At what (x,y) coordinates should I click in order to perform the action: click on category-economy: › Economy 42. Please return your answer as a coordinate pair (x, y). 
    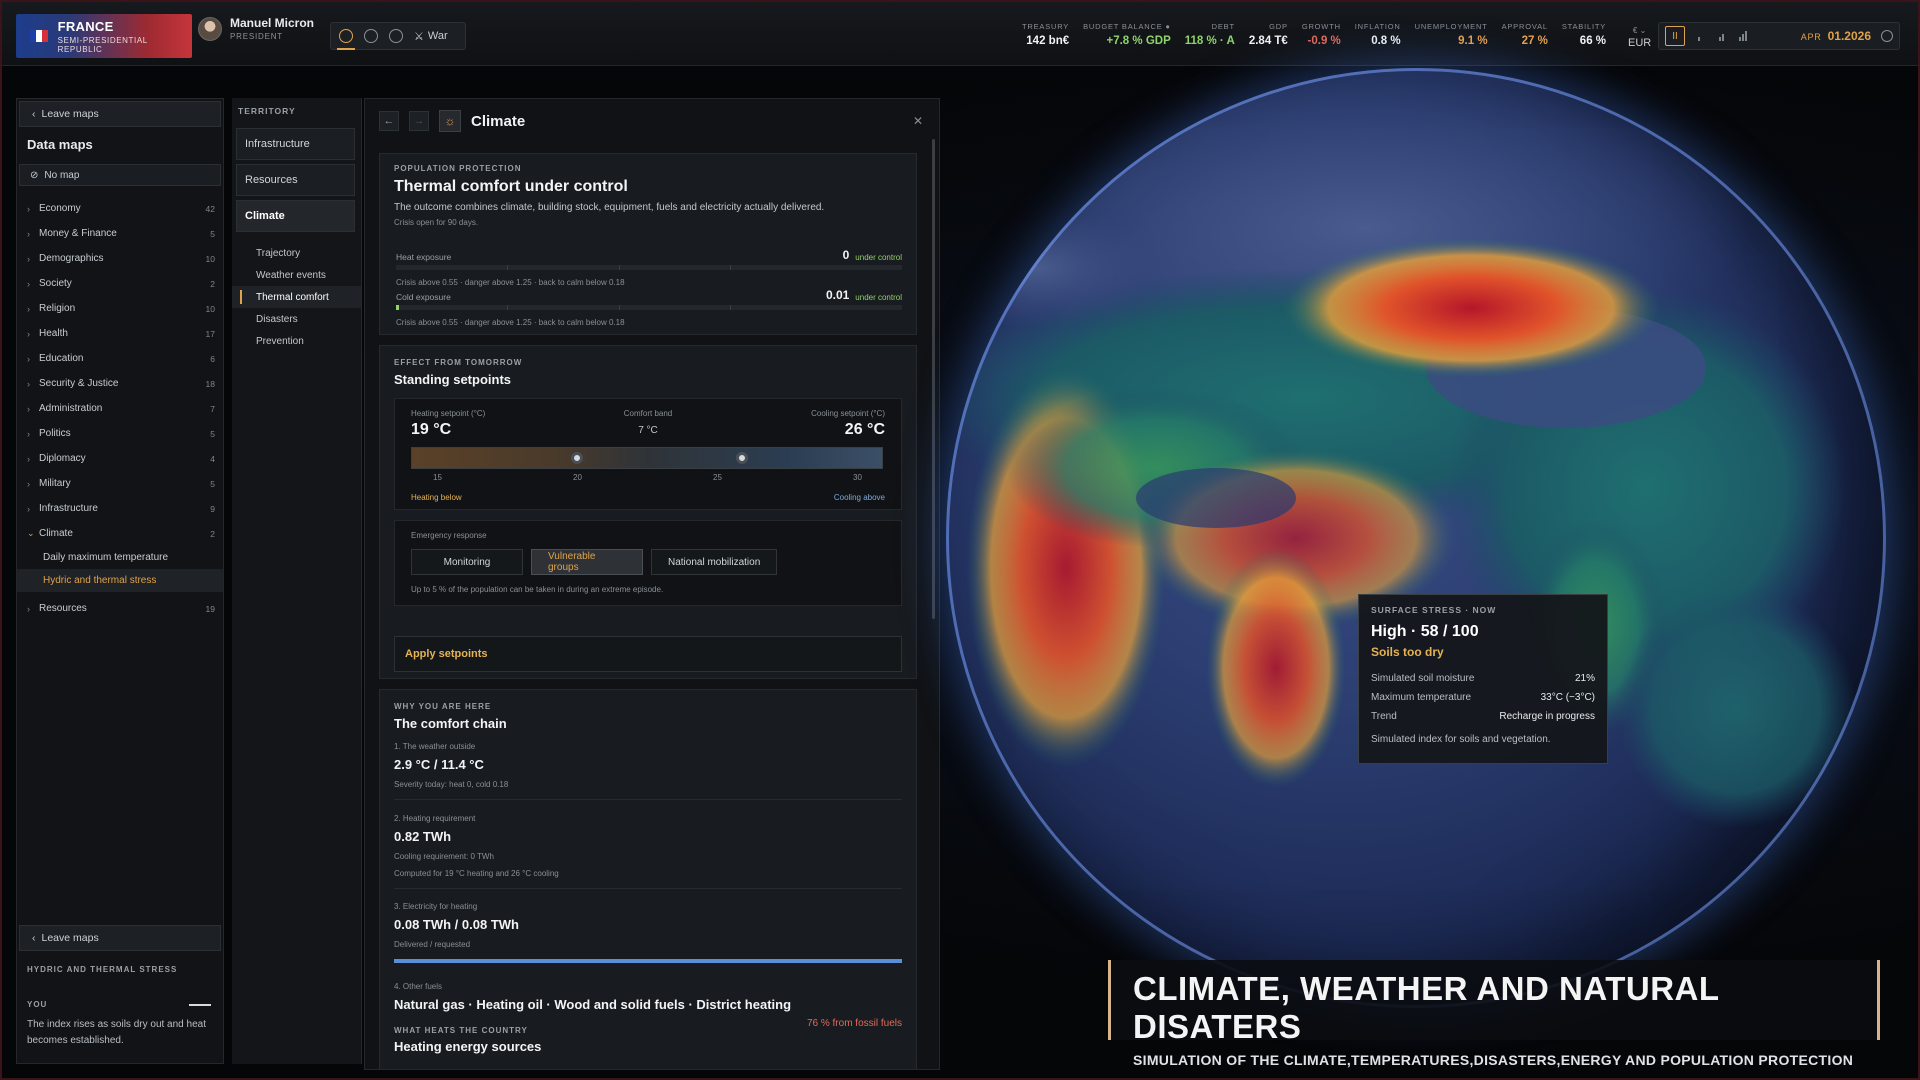
    Looking at the image, I should click on (120, 208).